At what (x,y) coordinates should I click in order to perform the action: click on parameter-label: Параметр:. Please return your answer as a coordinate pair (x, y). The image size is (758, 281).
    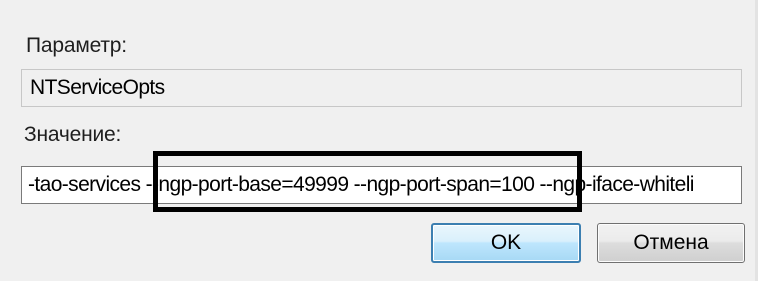
    Looking at the image, I should click on (76, 45).